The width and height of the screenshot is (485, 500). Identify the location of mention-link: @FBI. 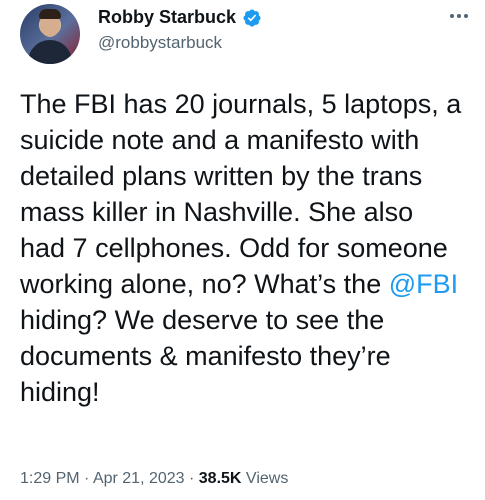
(423, 284).